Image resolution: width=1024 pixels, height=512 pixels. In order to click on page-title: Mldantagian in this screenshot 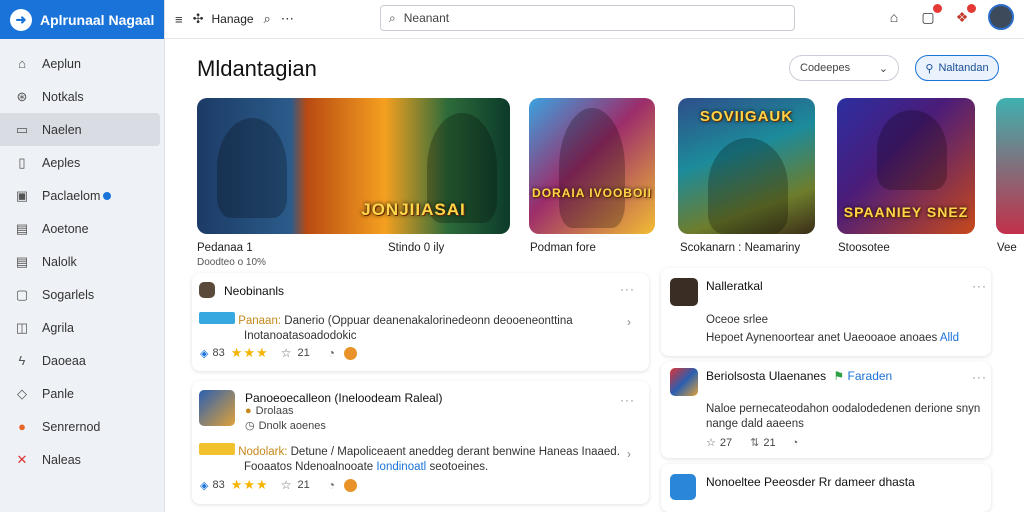, I will do `click(257, 68)`.